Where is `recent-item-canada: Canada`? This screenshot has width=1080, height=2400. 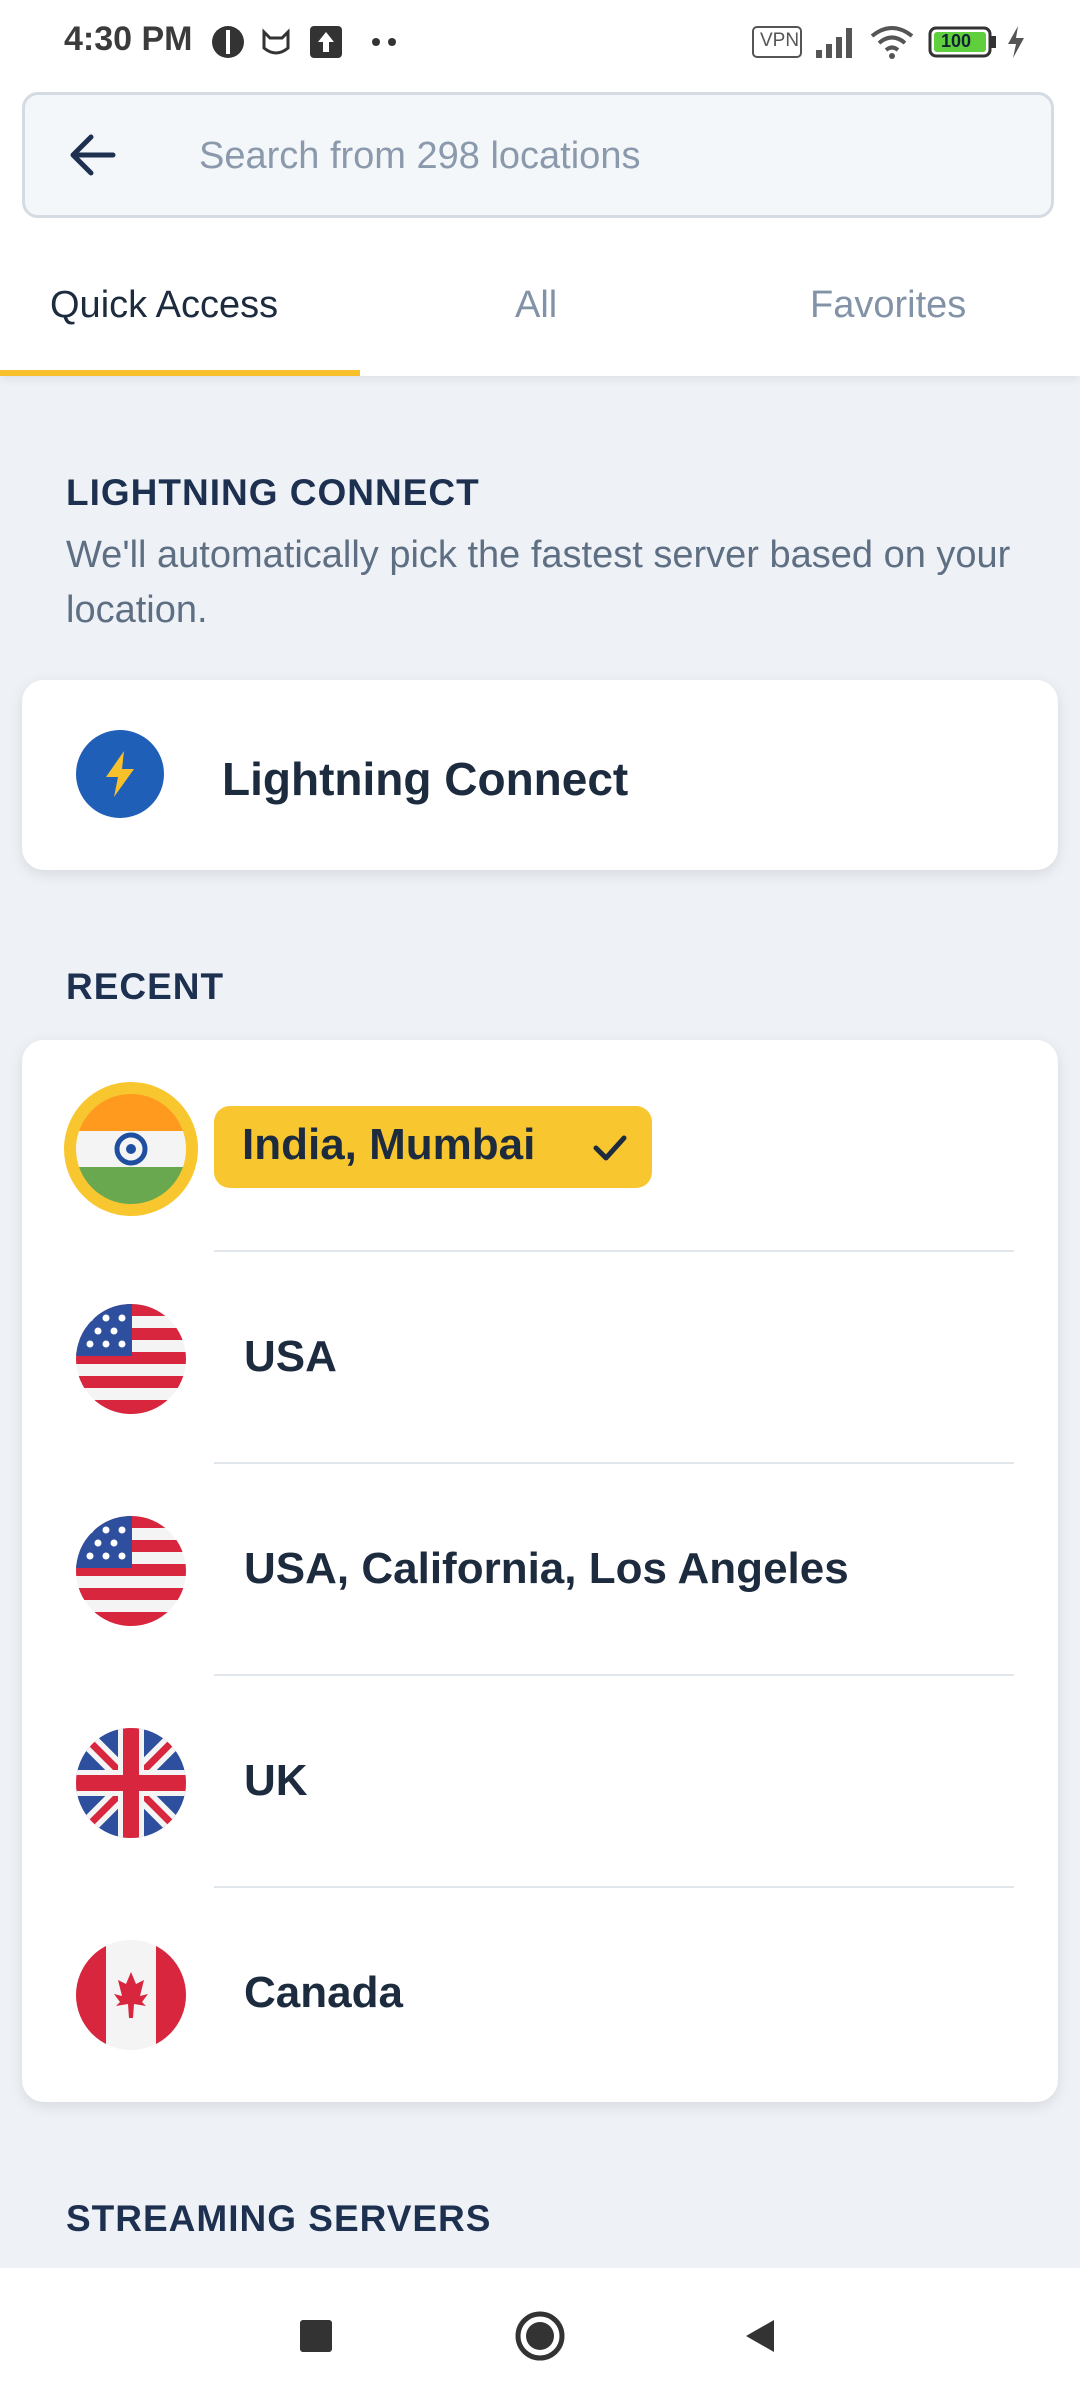
recent-item-canada: Canada is located at coordinates (540, 1994).